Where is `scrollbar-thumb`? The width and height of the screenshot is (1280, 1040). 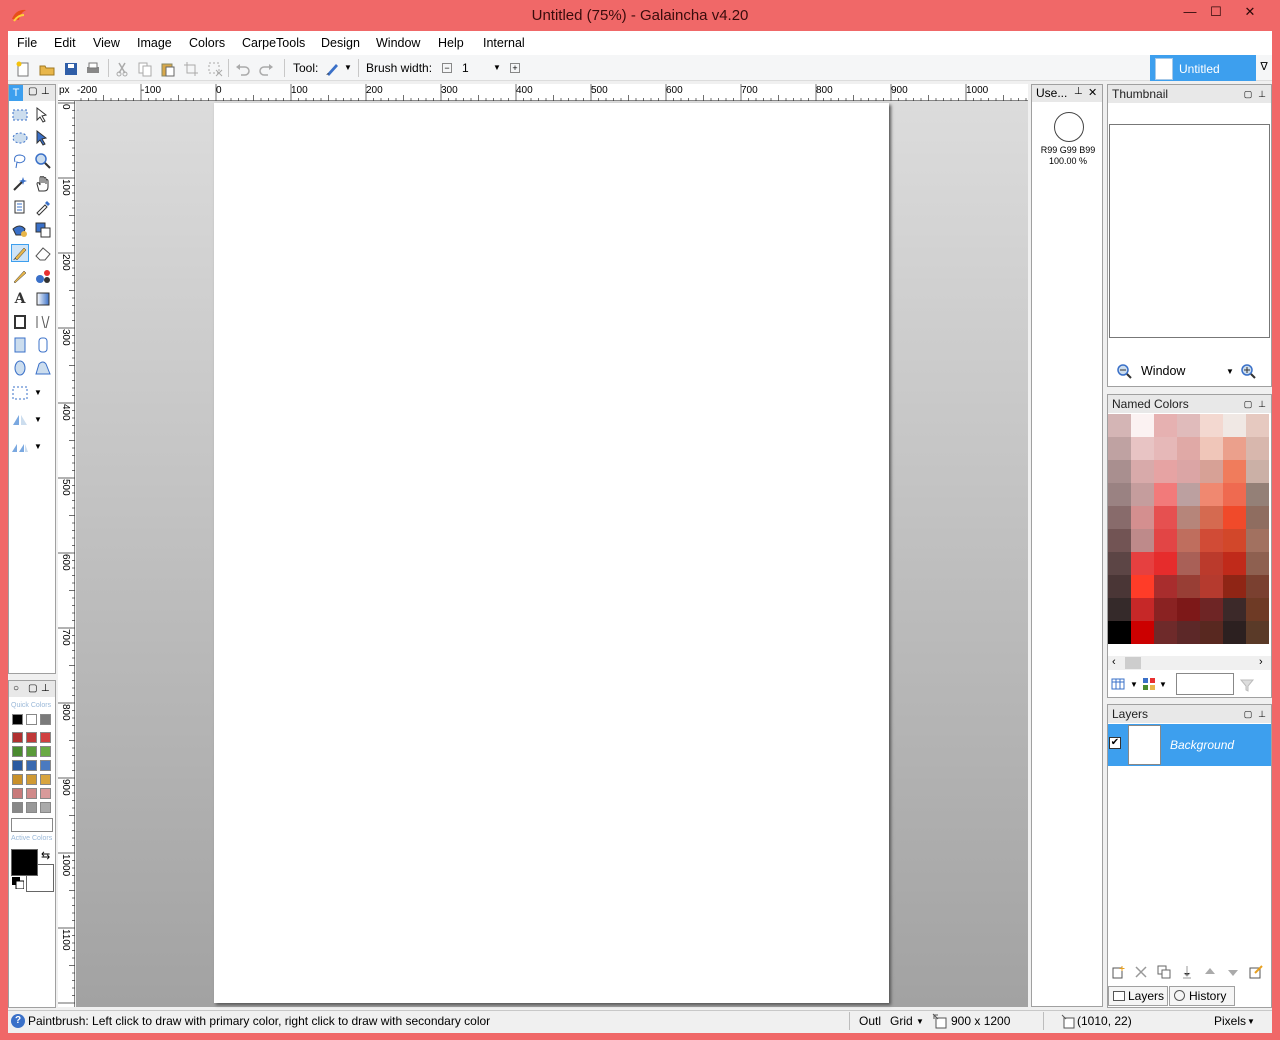 scrollbar-thumb is located at coordinates (1133, 663).